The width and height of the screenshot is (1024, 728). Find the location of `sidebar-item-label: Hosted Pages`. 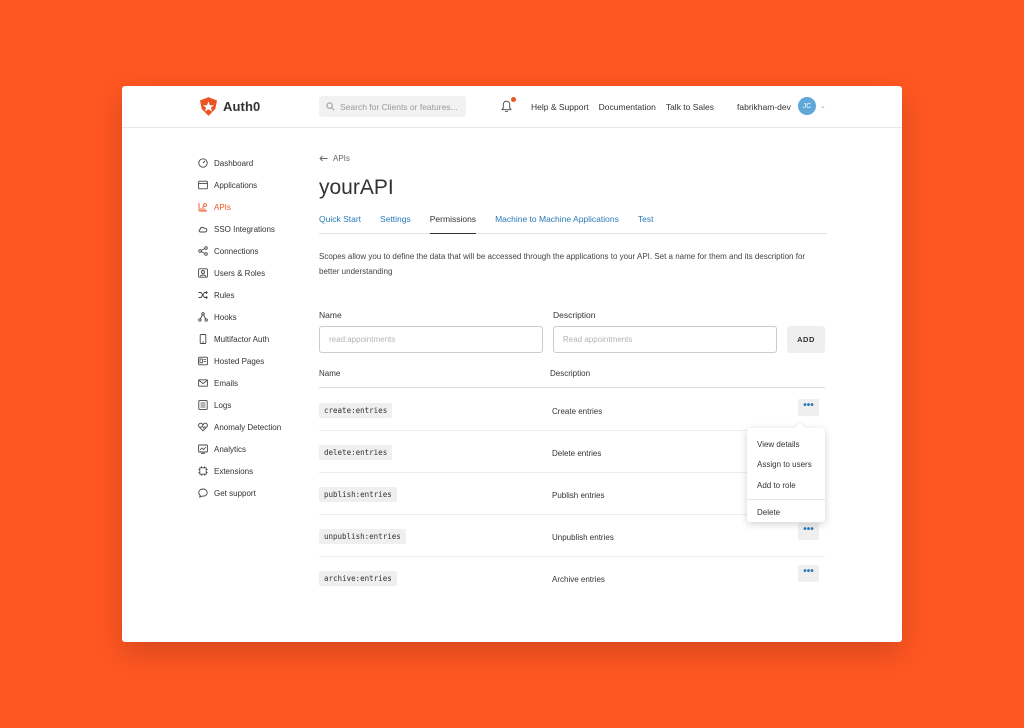

sidebar-item-label: Hosted Pages is located at coordinates (239, 361).